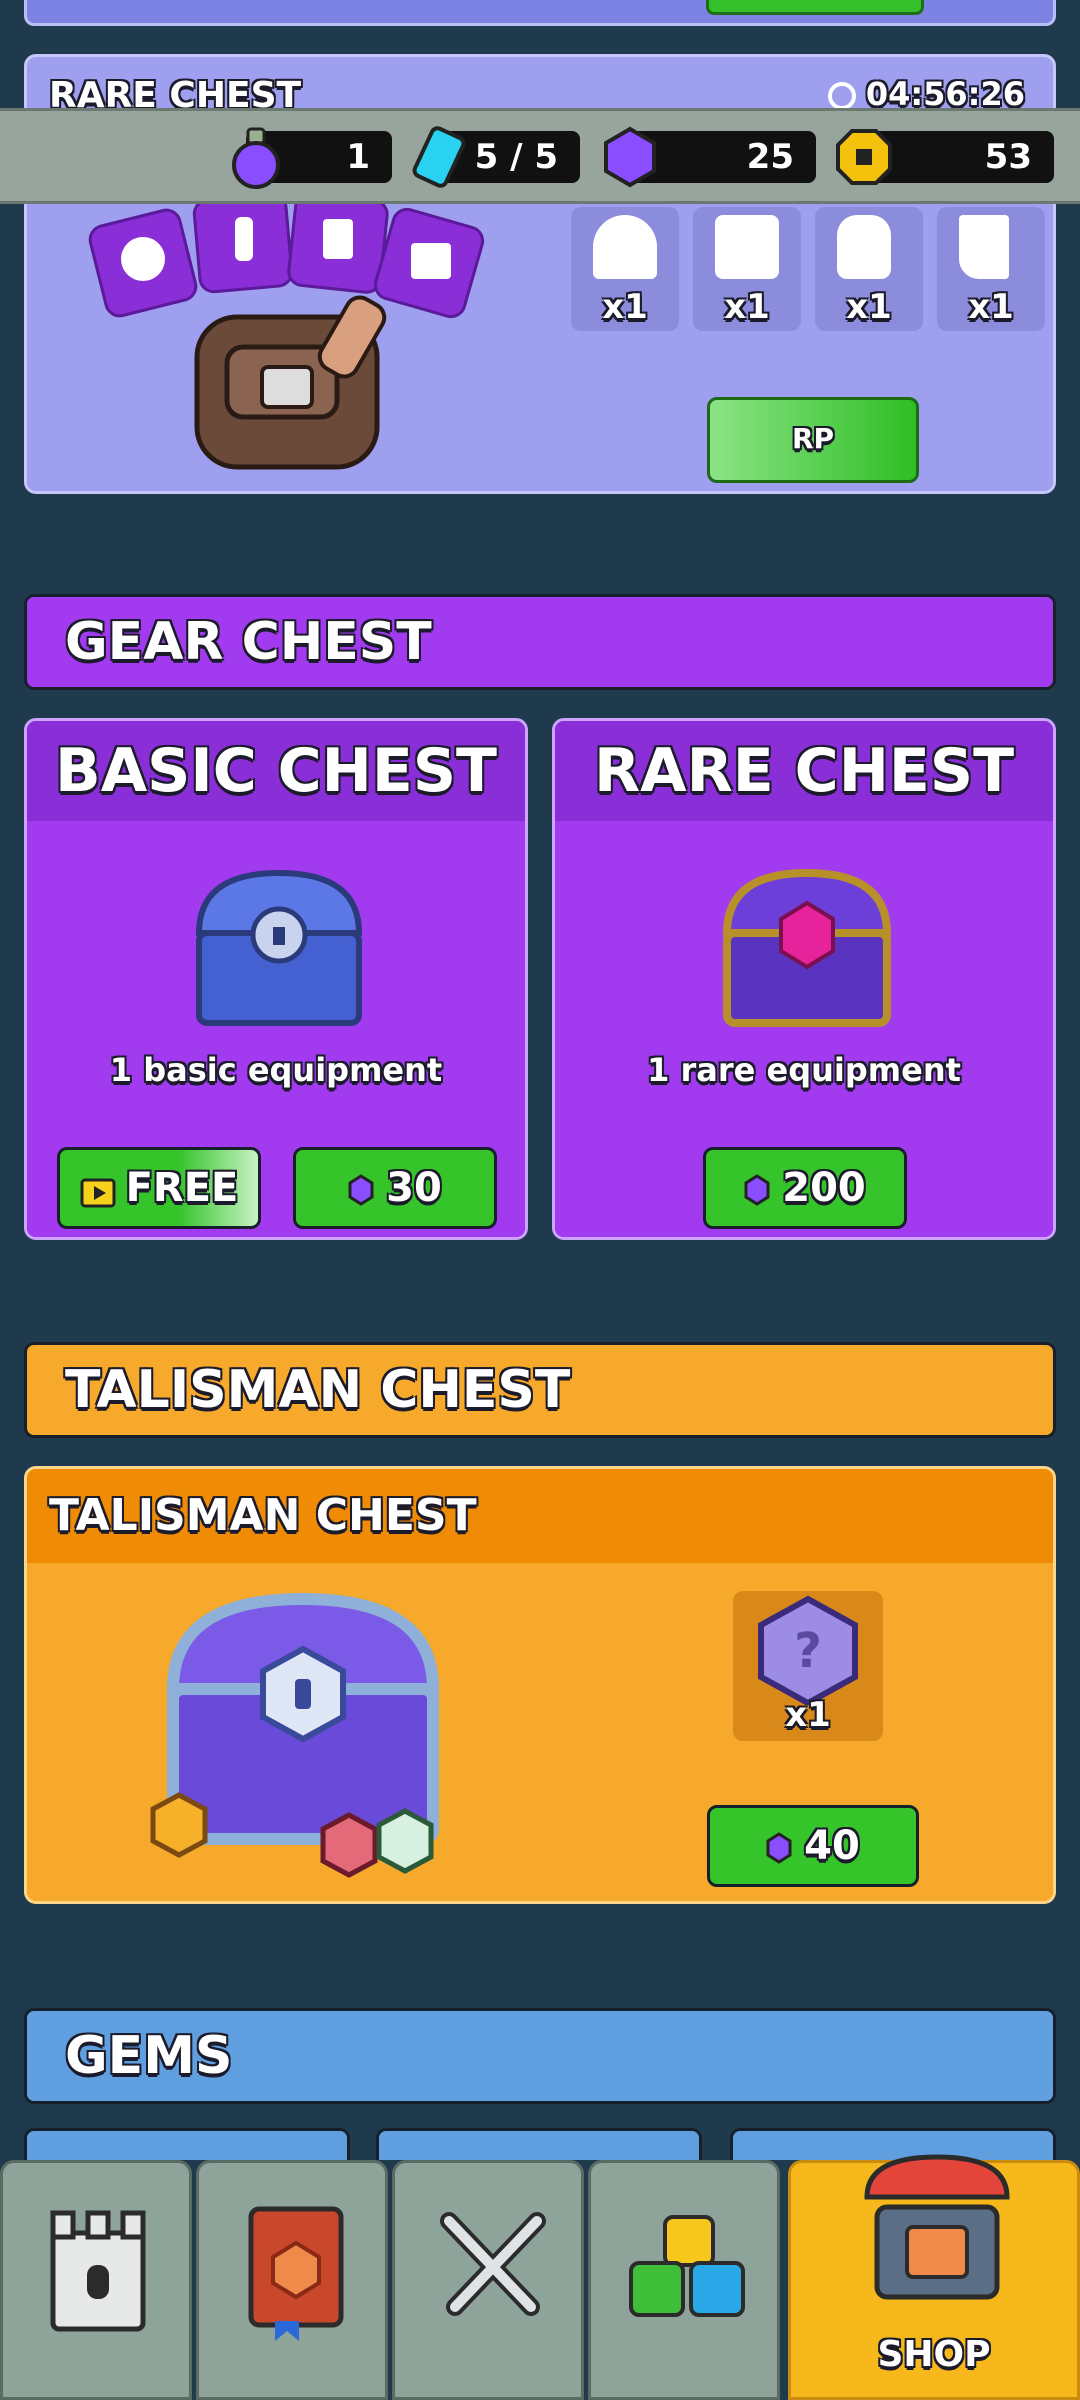 This screenshot has height=2400, width=1080. What do you see at coordinates (625, 247) in the screenshot?
I see `helmet-icon` at bounding box center [625, 247].